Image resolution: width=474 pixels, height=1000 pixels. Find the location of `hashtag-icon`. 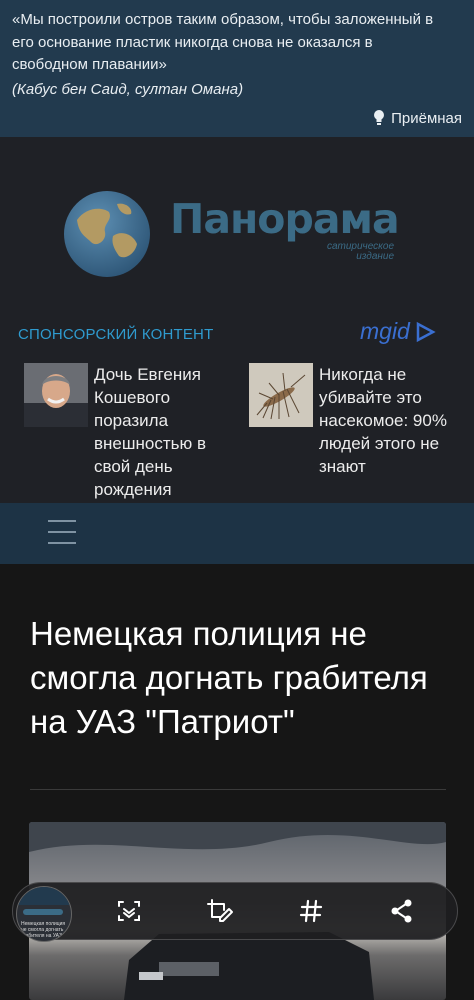

hashtag-icon is located at coordinates (311, 911).